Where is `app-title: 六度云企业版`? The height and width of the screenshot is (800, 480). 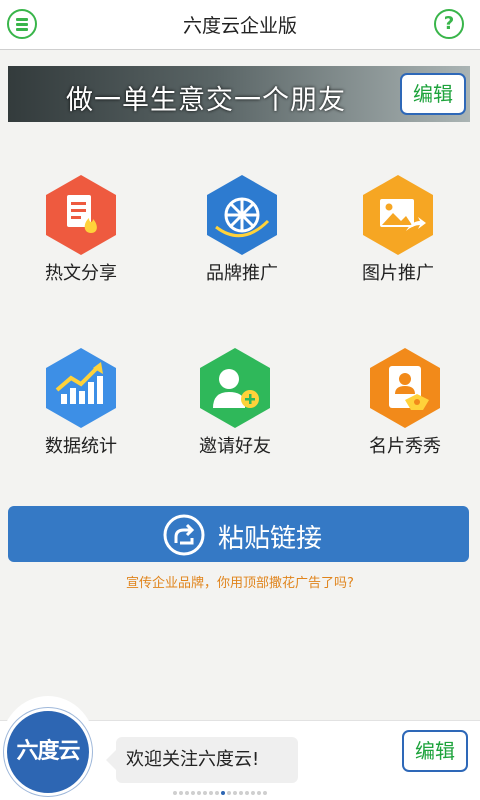
app-title: 六度云企业版 is located at coordinates (239, 26).